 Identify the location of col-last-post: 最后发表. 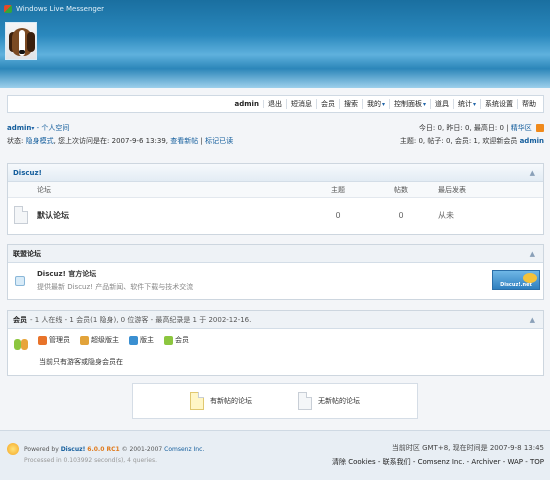
(452, 189).